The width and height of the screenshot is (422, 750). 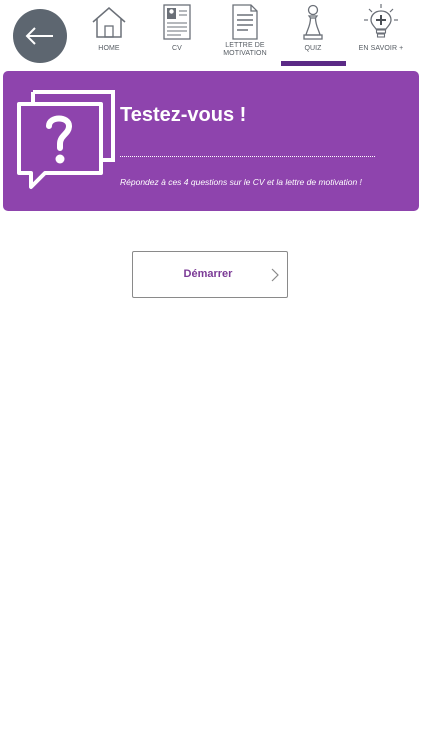 What do you see at coordinates (381, 48) in the screenshot?
I see `nav-label-en-savoir-plus: EN SAVOIR +` at bounding box center [381, 48].